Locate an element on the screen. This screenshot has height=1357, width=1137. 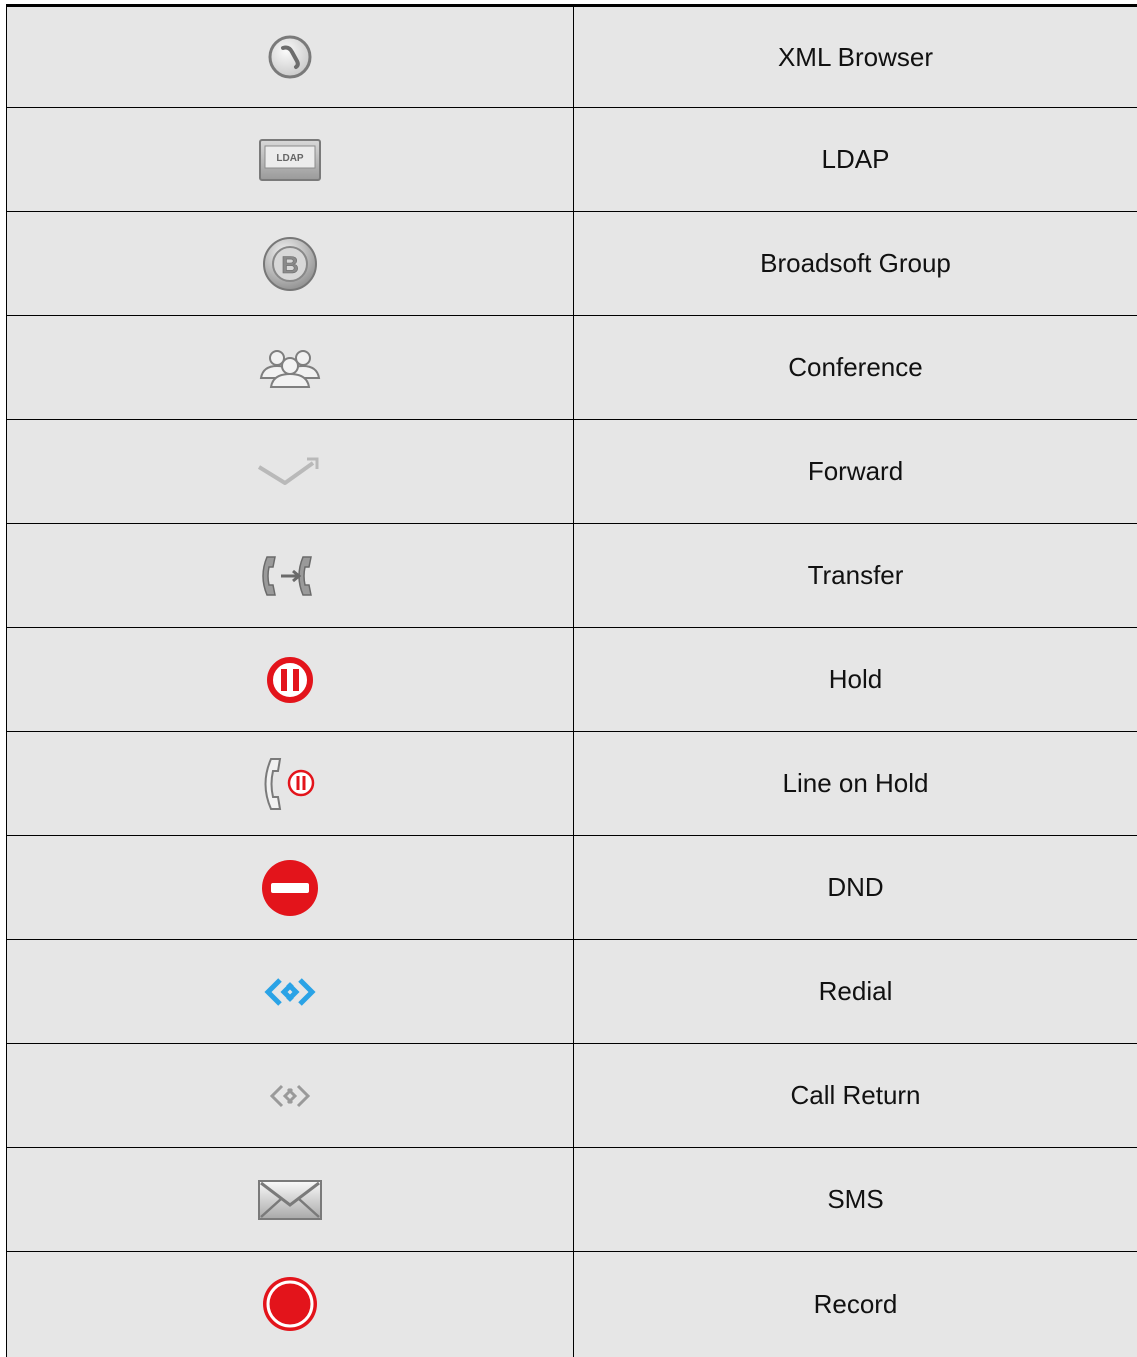
sms-icon is located at coordinates (290, 1200).